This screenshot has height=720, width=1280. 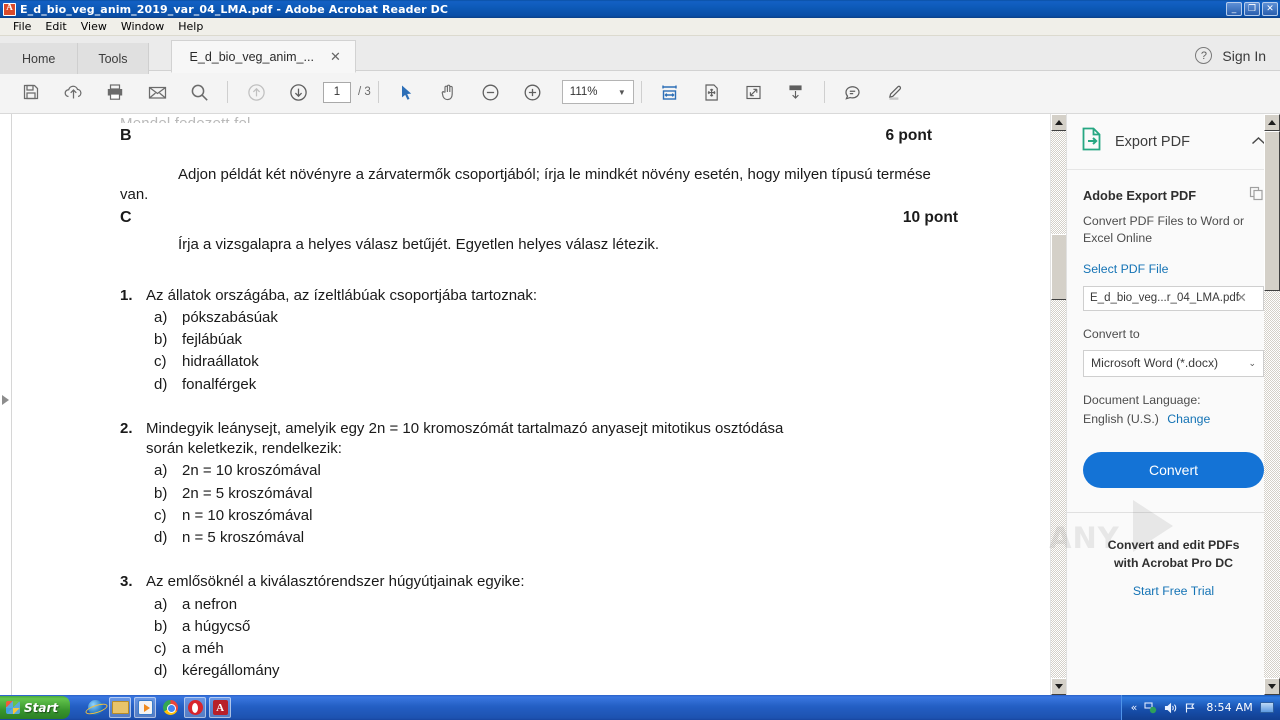 What do you see at coordinates (298, 92) in the screenshot?
I see `next-page-icon` at bounding box center [298, 92].